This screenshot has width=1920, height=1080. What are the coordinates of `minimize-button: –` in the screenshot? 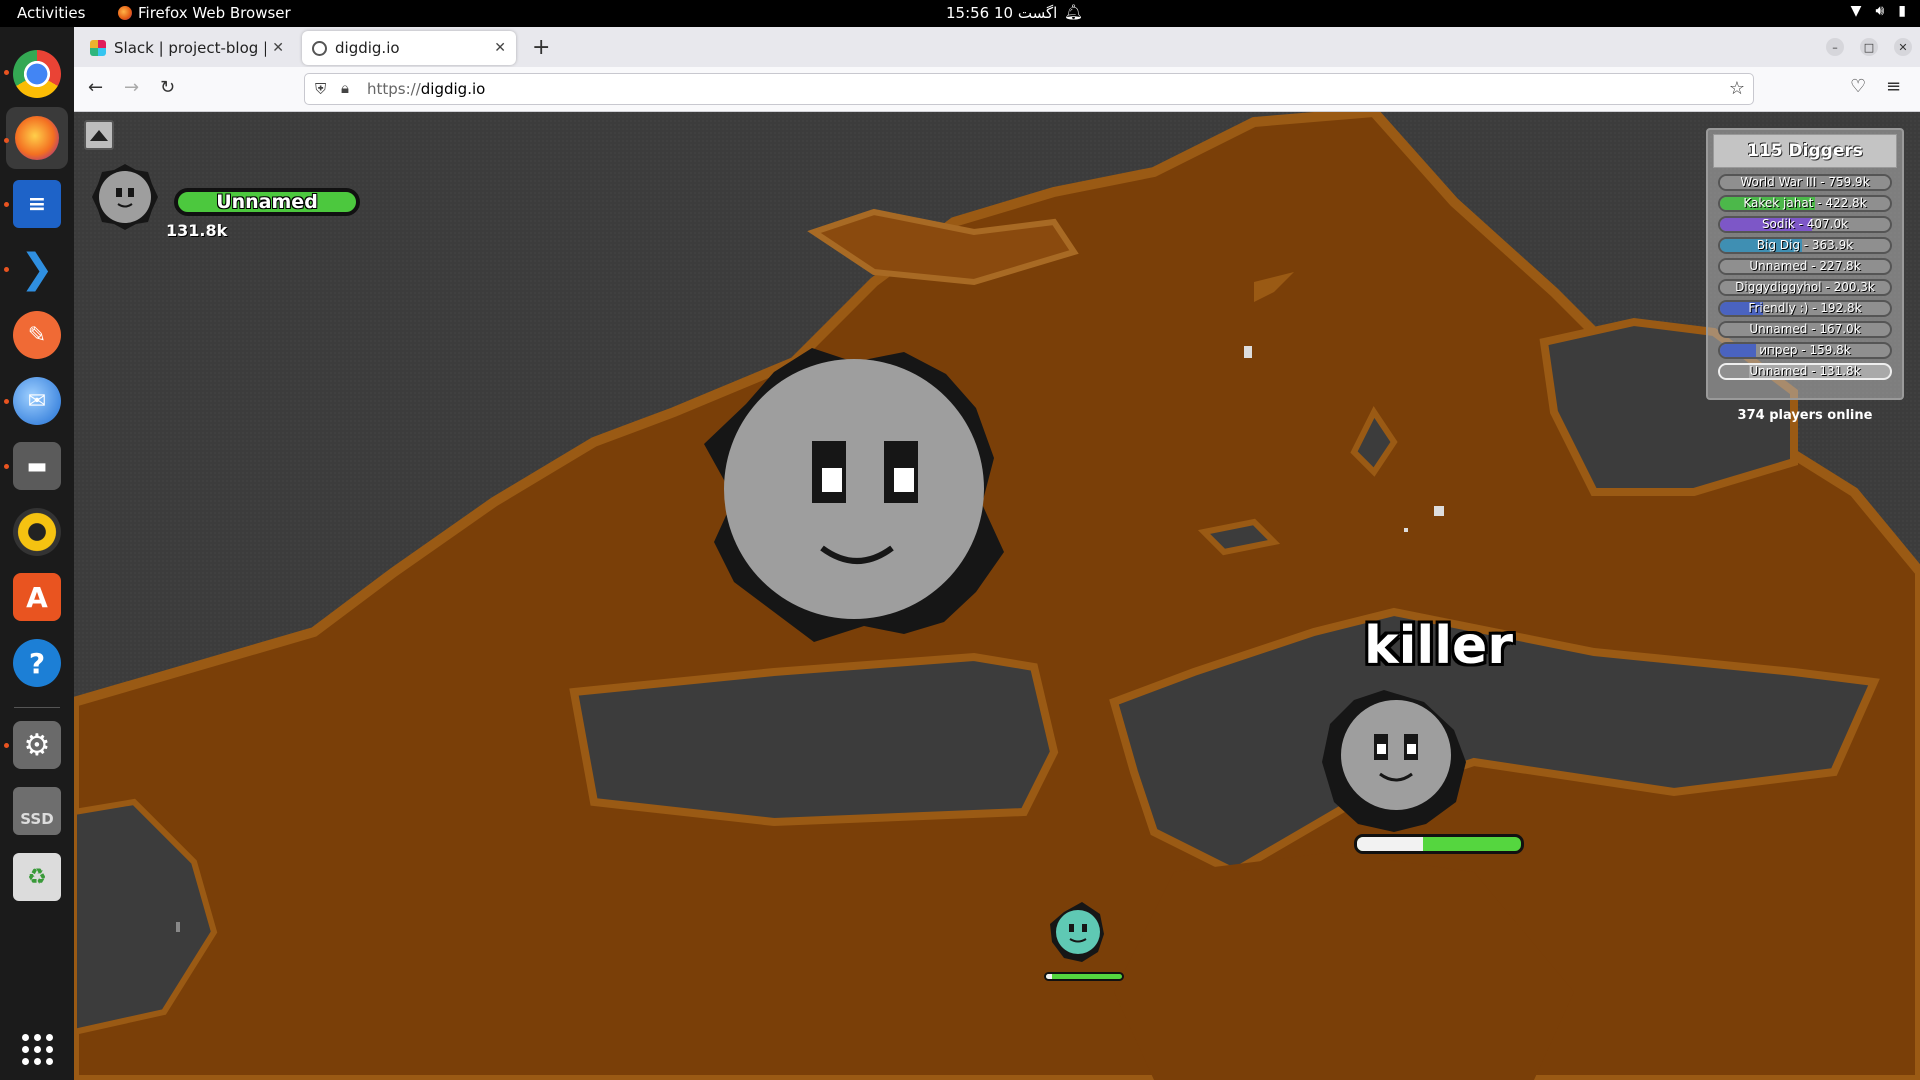 It's located at (1835, 47).